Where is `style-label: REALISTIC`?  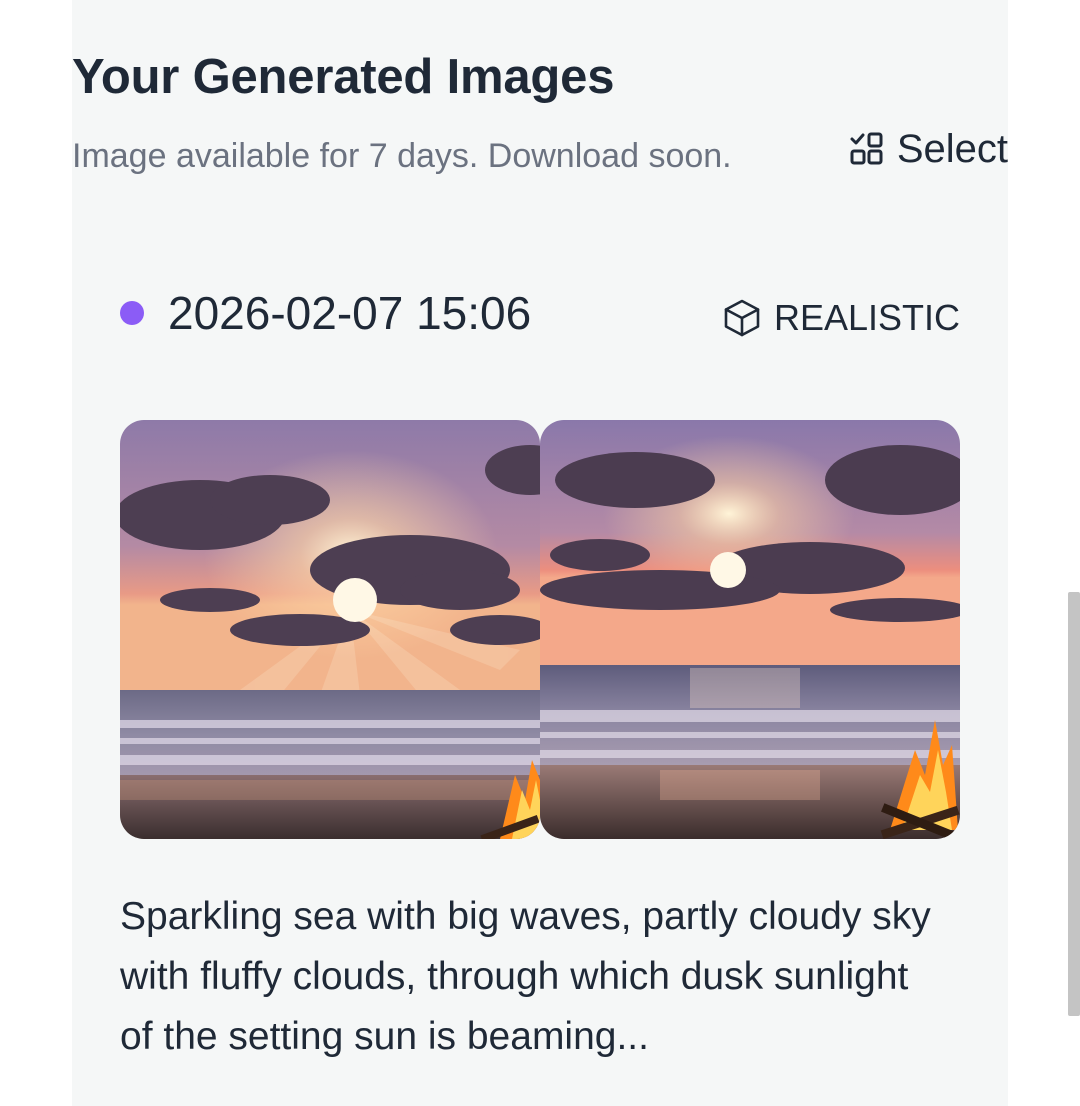 style-label: REALISTIC is located at coordinates (866, 317).